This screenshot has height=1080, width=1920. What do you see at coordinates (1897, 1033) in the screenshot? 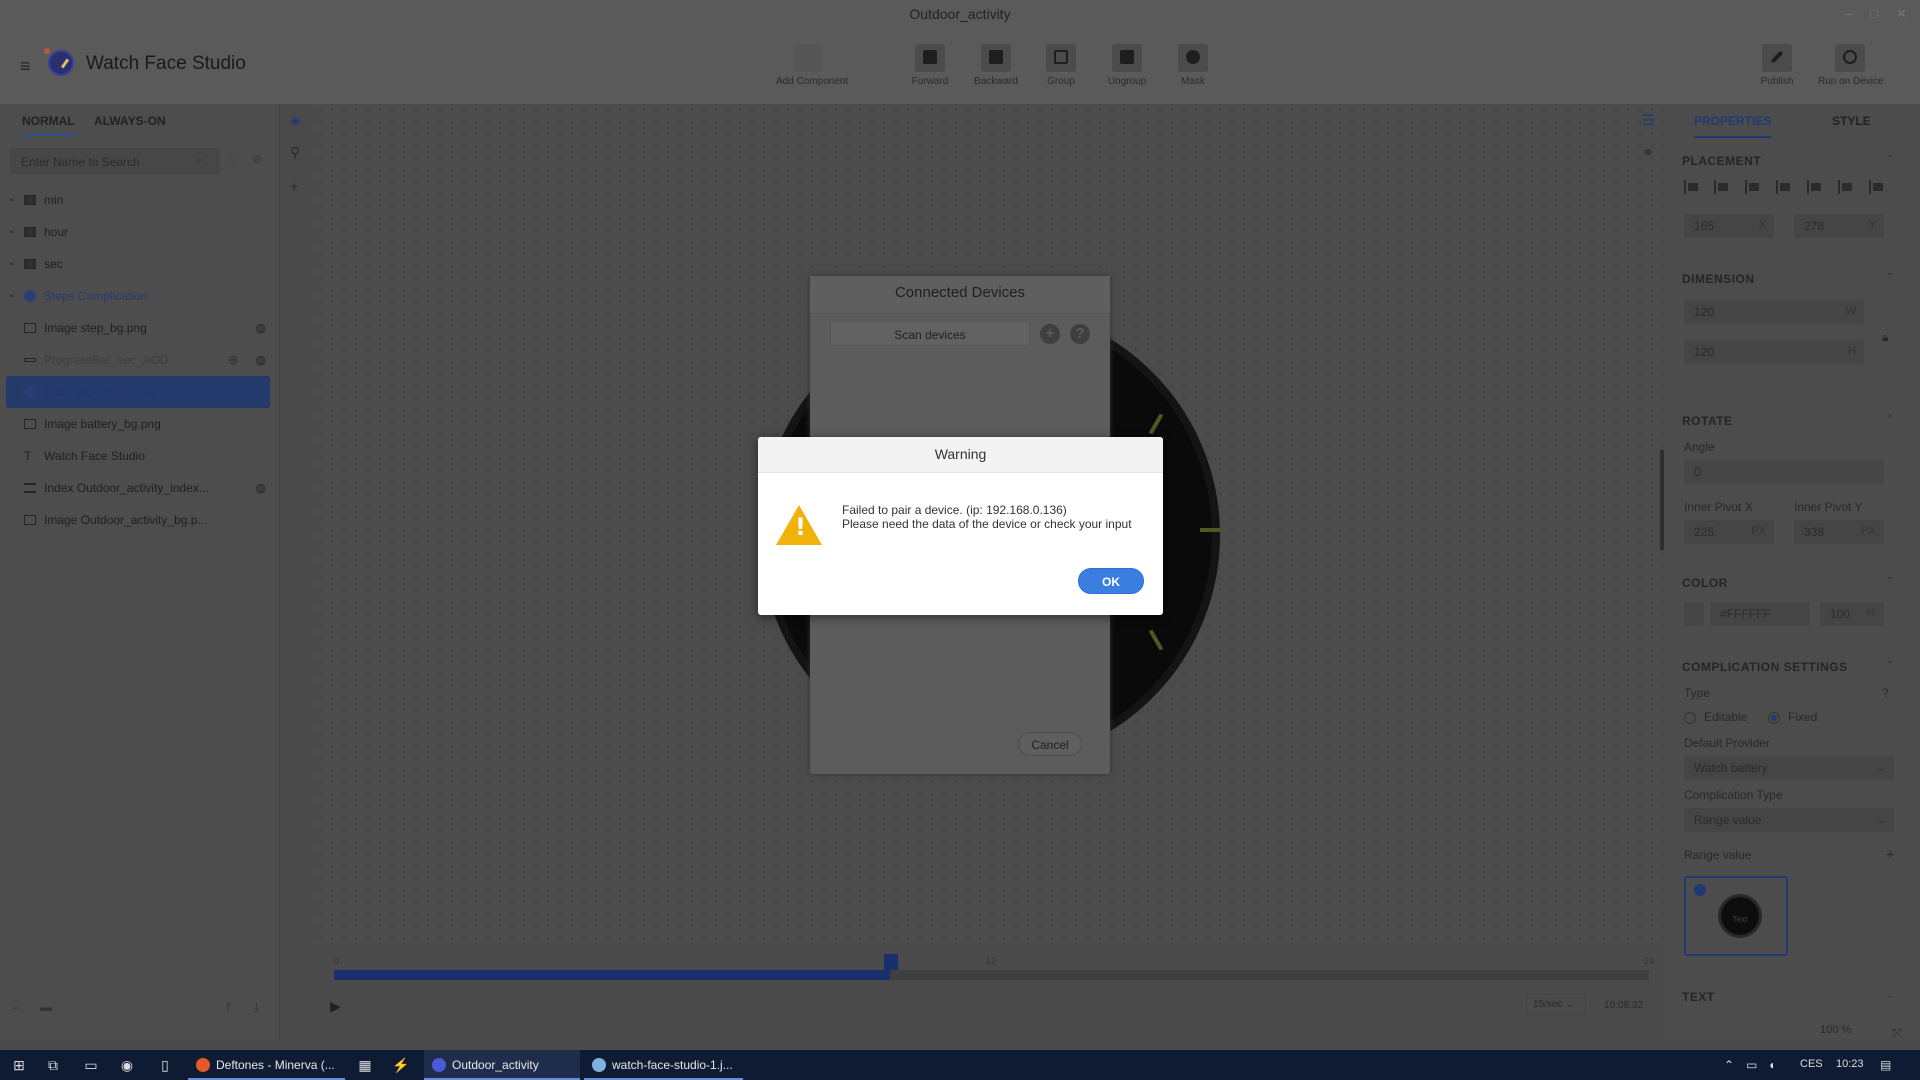
I see `fit-screen-icon: ⤧` at bounding box center [1897, 1033].